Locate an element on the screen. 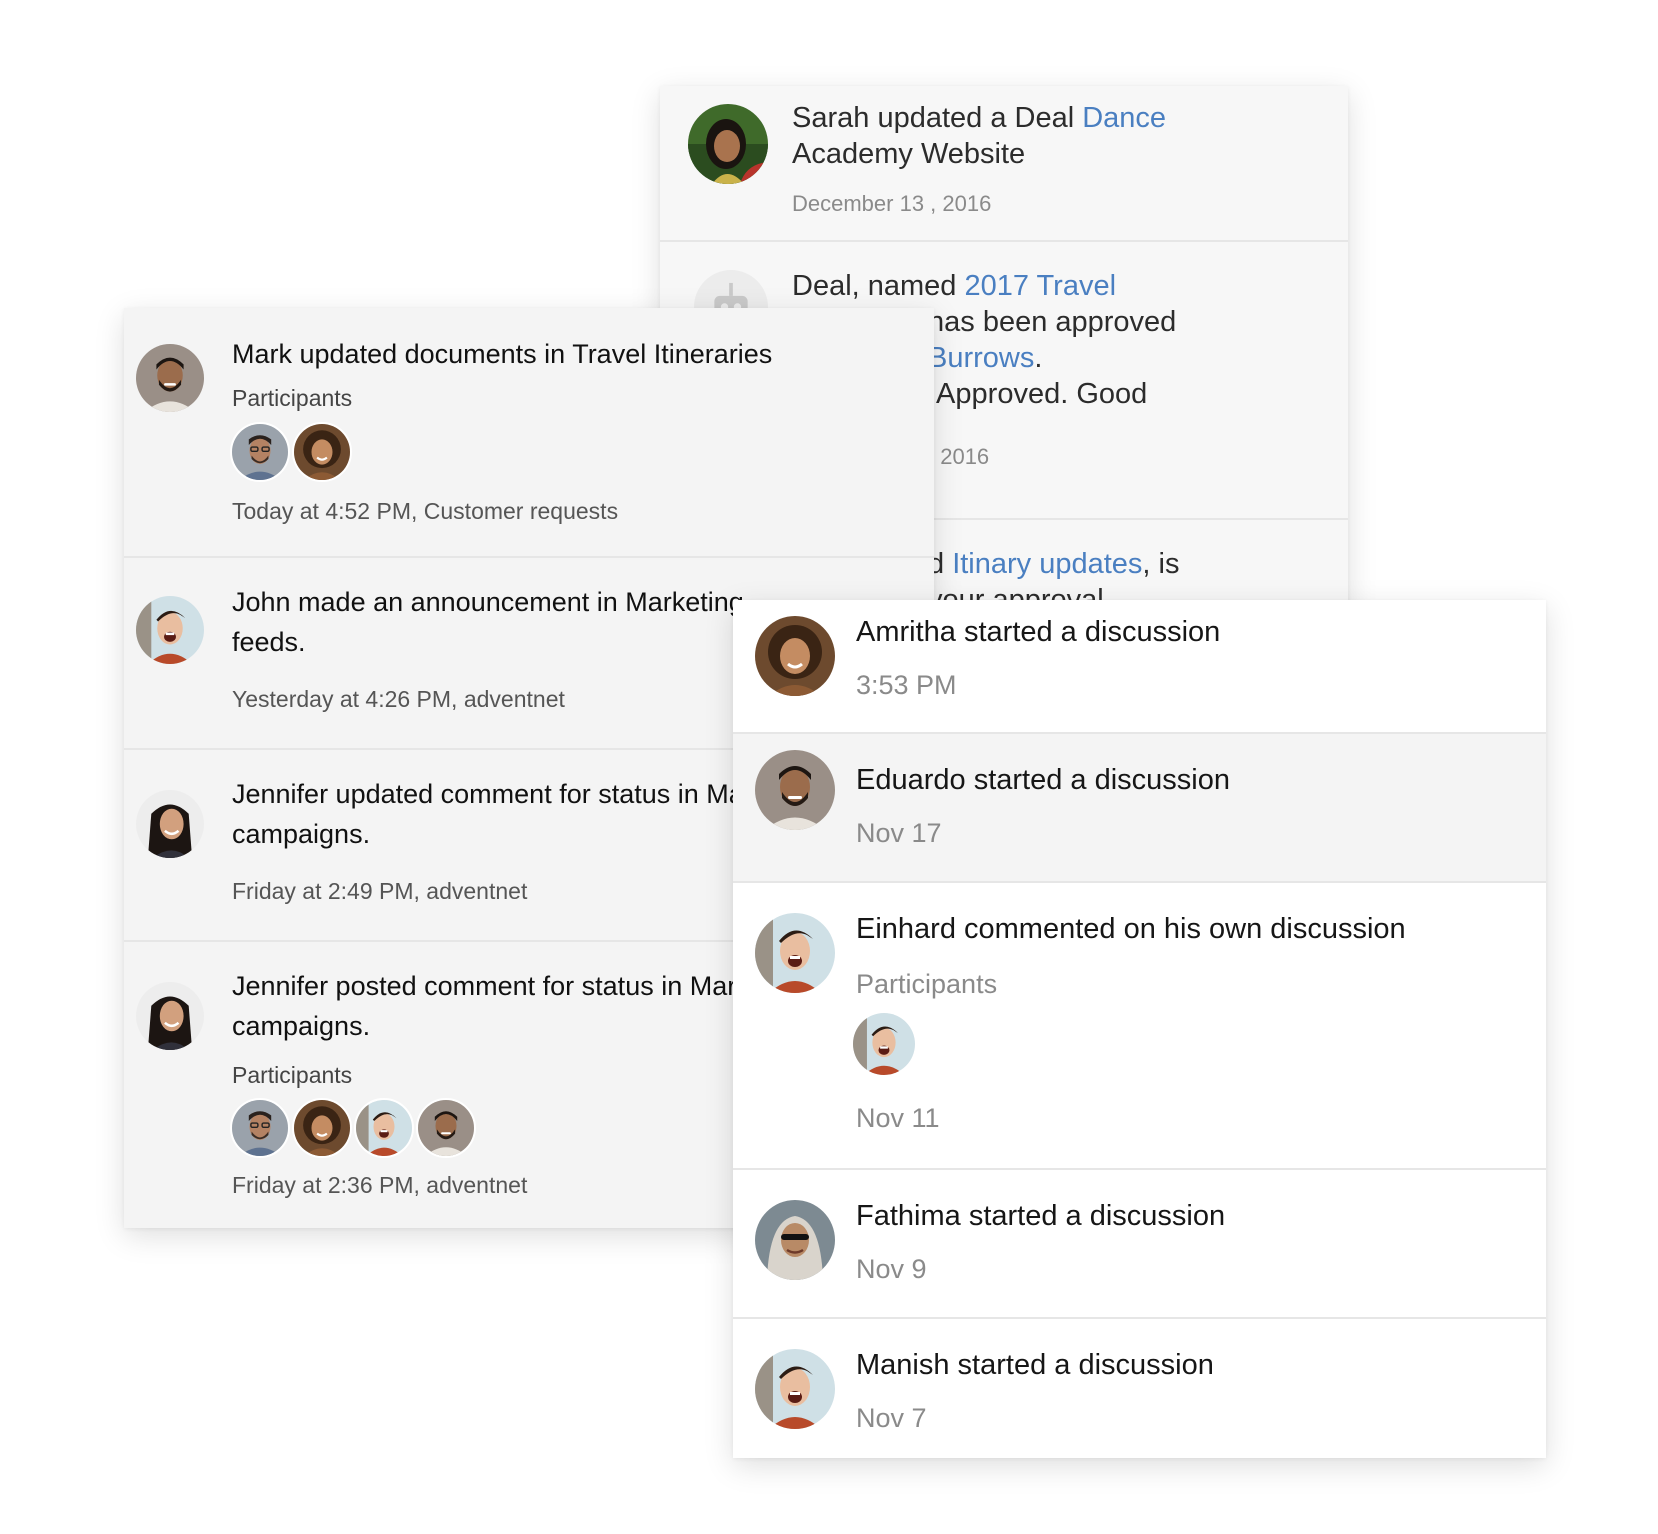  deal-text: Sarah updated a Deal is located at coordinates (937, 118).